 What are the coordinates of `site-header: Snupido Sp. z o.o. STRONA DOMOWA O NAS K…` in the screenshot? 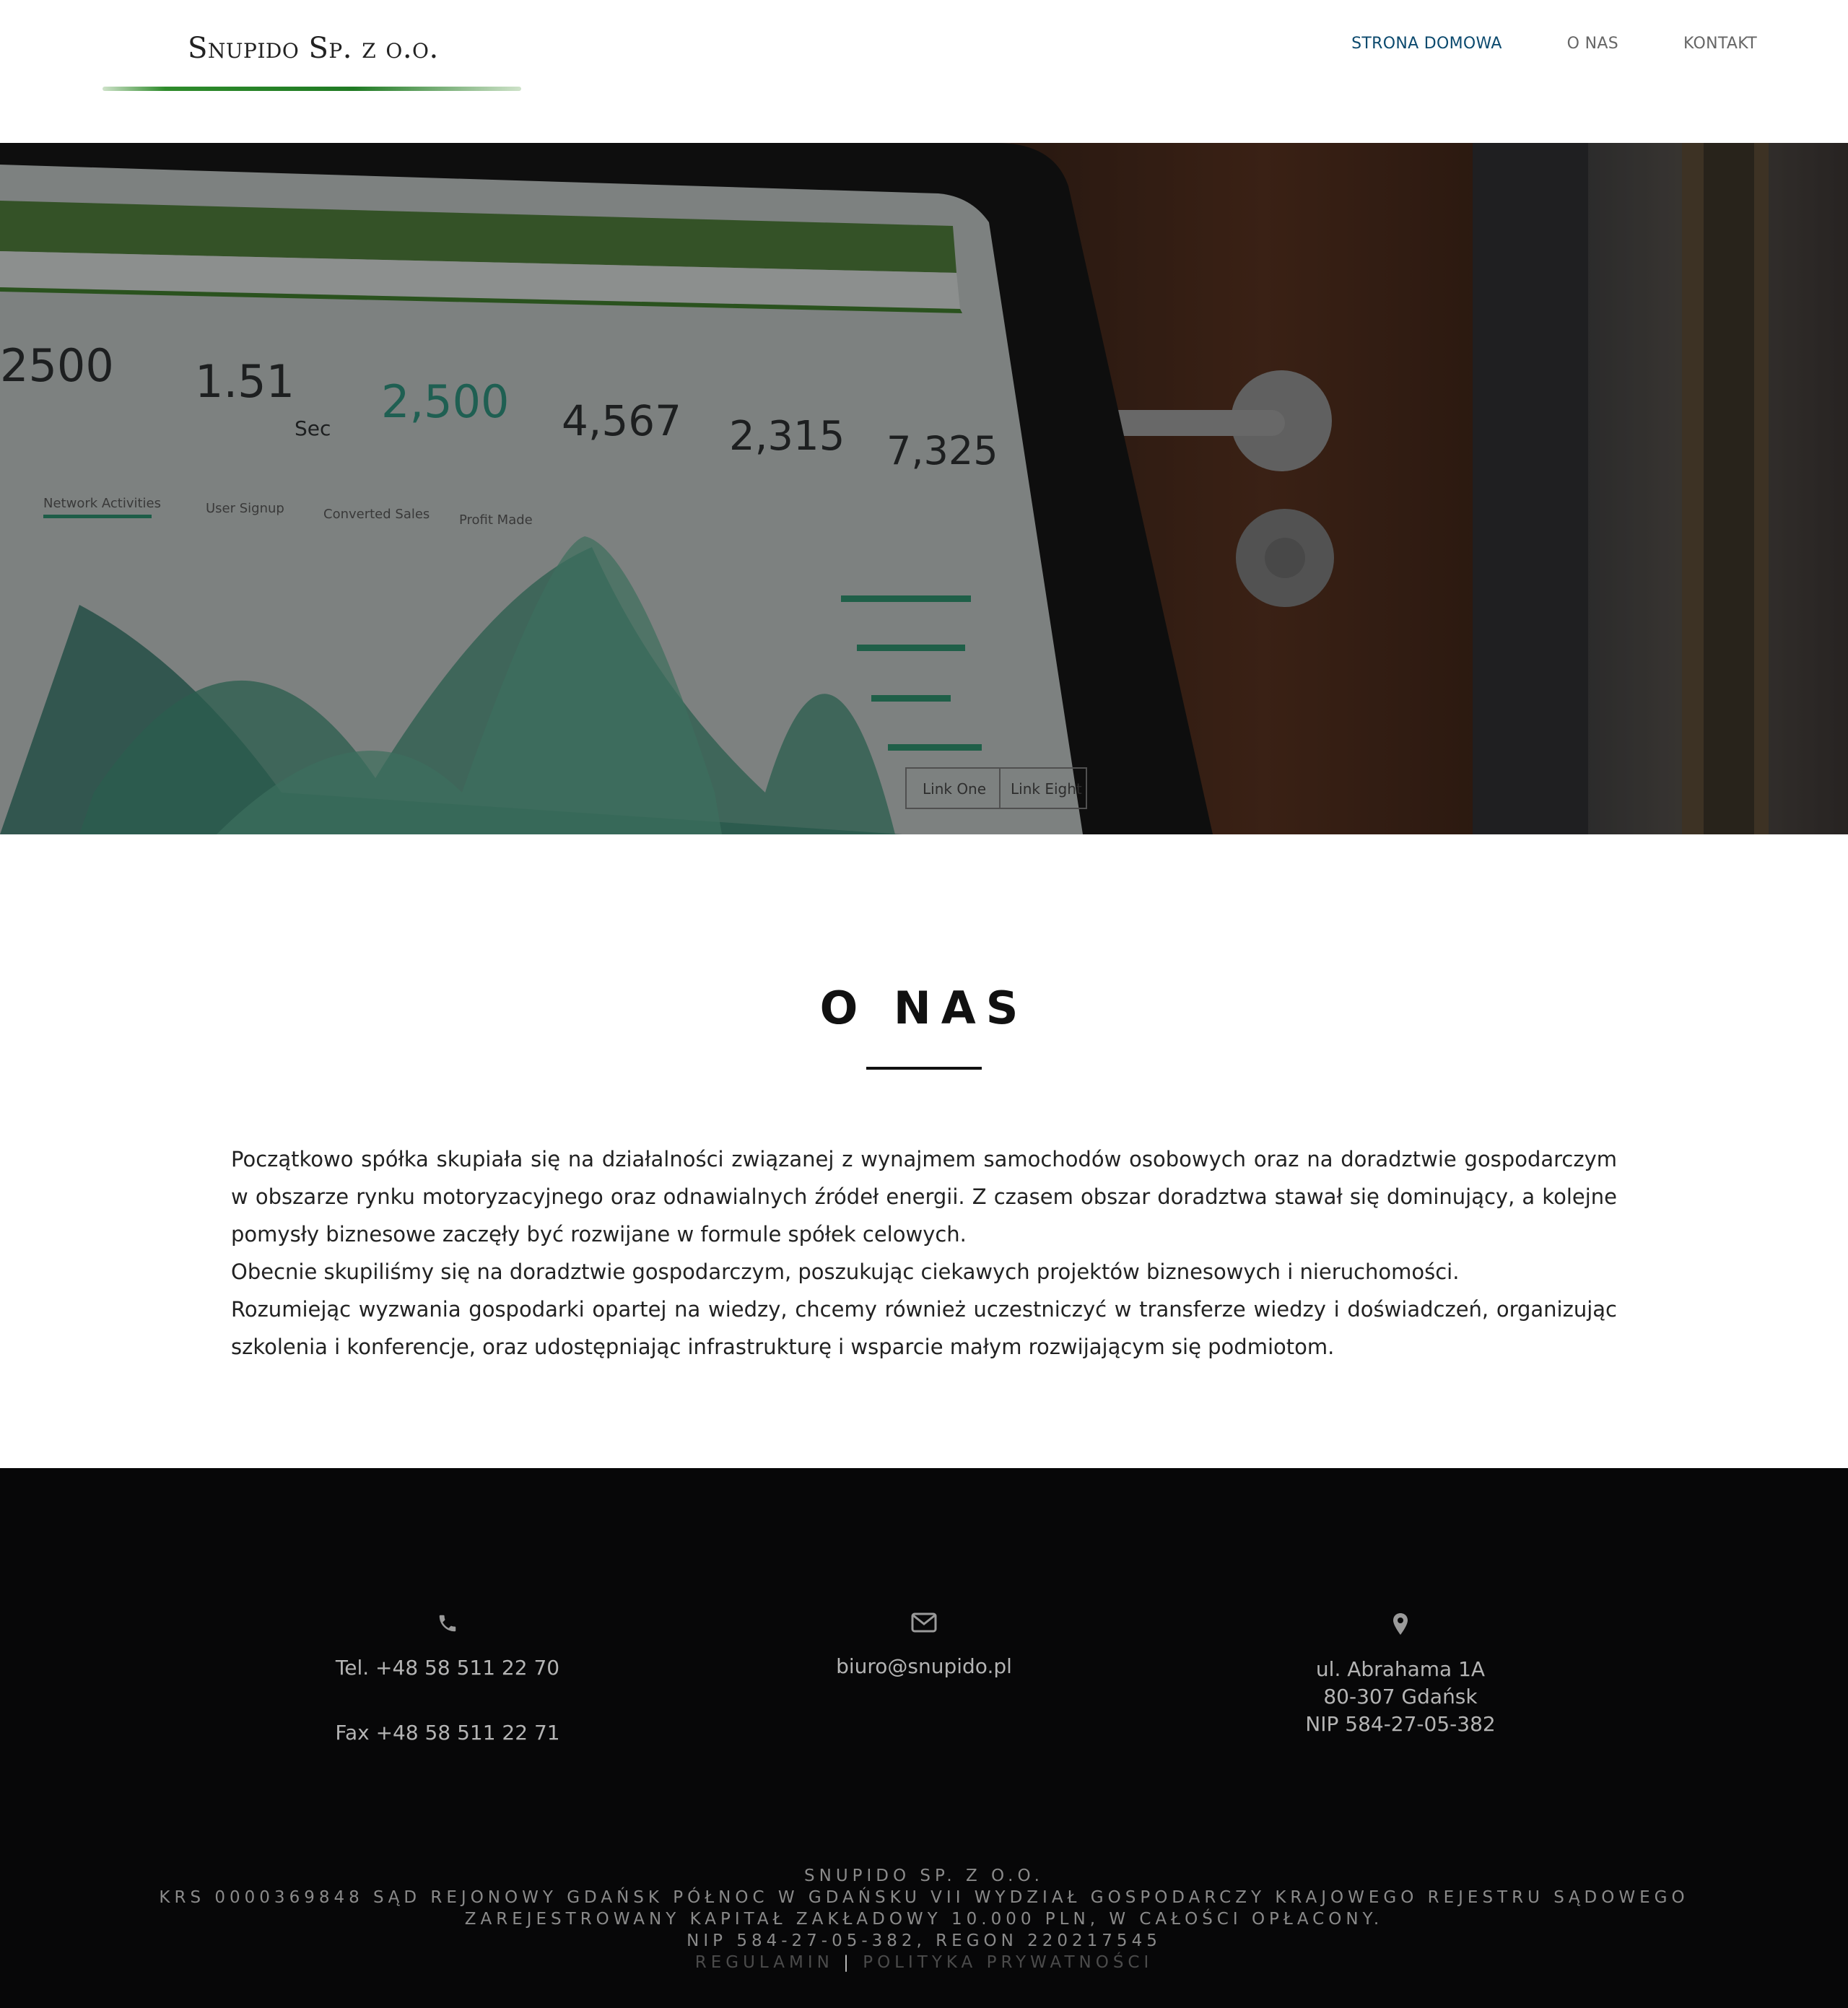 It's located at (924, 71).